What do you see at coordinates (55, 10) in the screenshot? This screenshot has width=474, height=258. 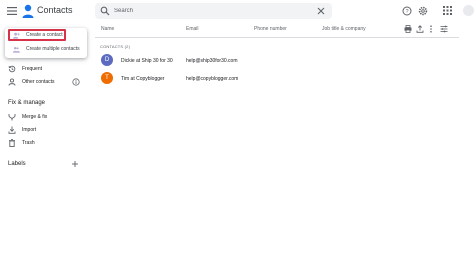 I see `app-title: Contacts` at bounding box center [55, 10].